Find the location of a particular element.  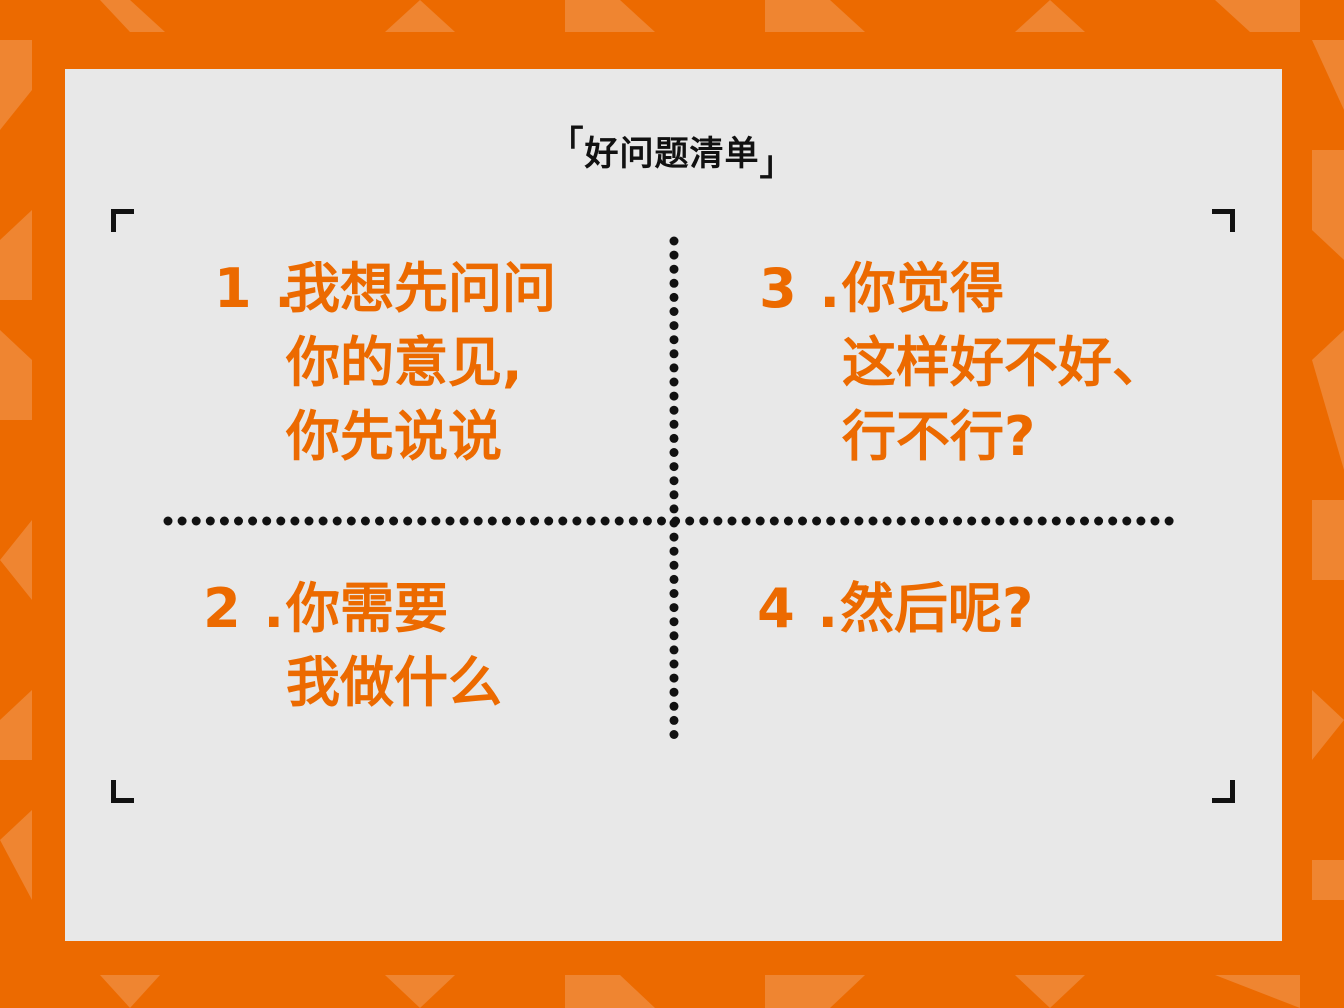

question-3-line-2: 这样好不好、 is located at coordinates (959, 363).